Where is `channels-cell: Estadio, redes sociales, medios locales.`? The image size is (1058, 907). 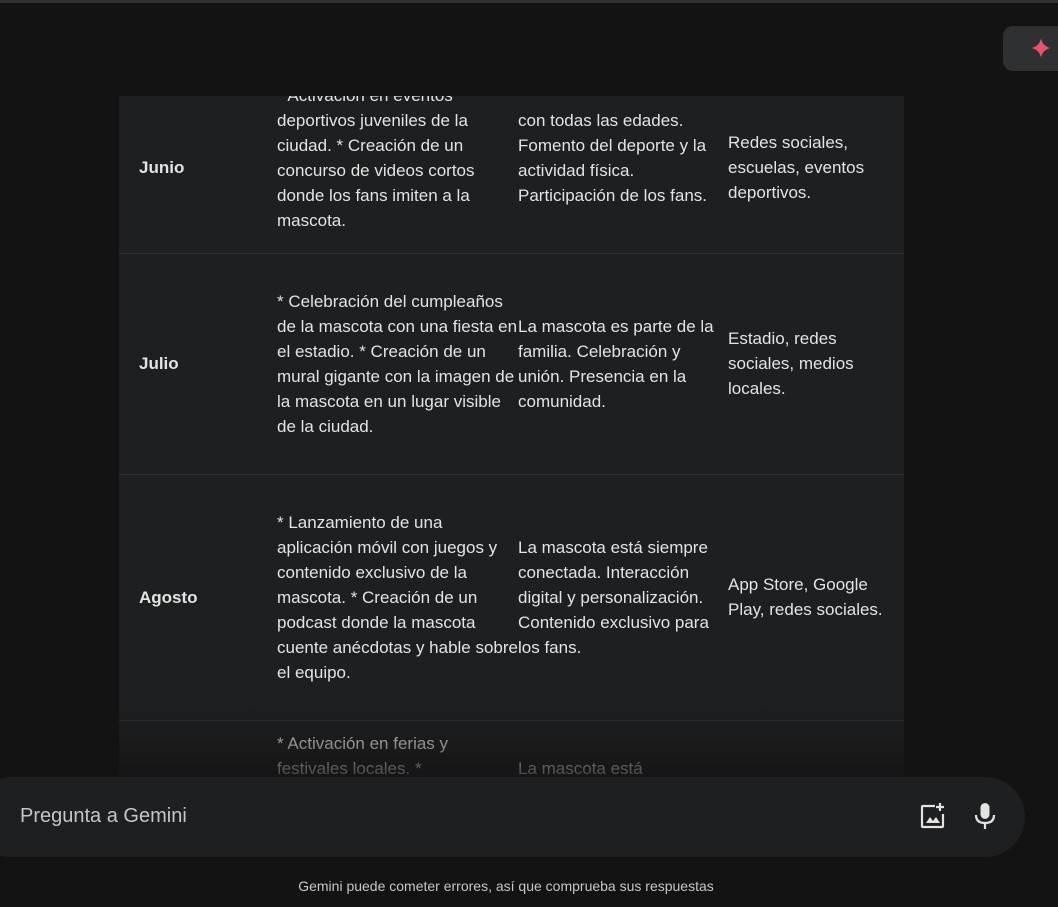 channels-cell: Estadio, redes sociales, medios locales. is located at coordinates (791, 363).